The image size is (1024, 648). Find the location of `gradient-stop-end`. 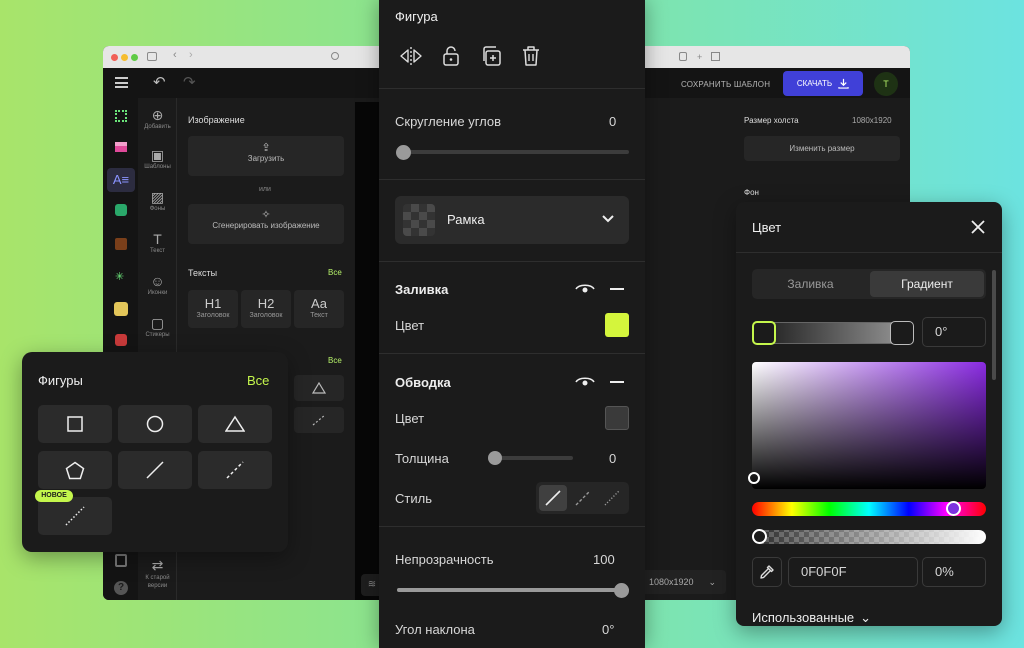

gradient-stop-end is located at coordinates (902, 333).